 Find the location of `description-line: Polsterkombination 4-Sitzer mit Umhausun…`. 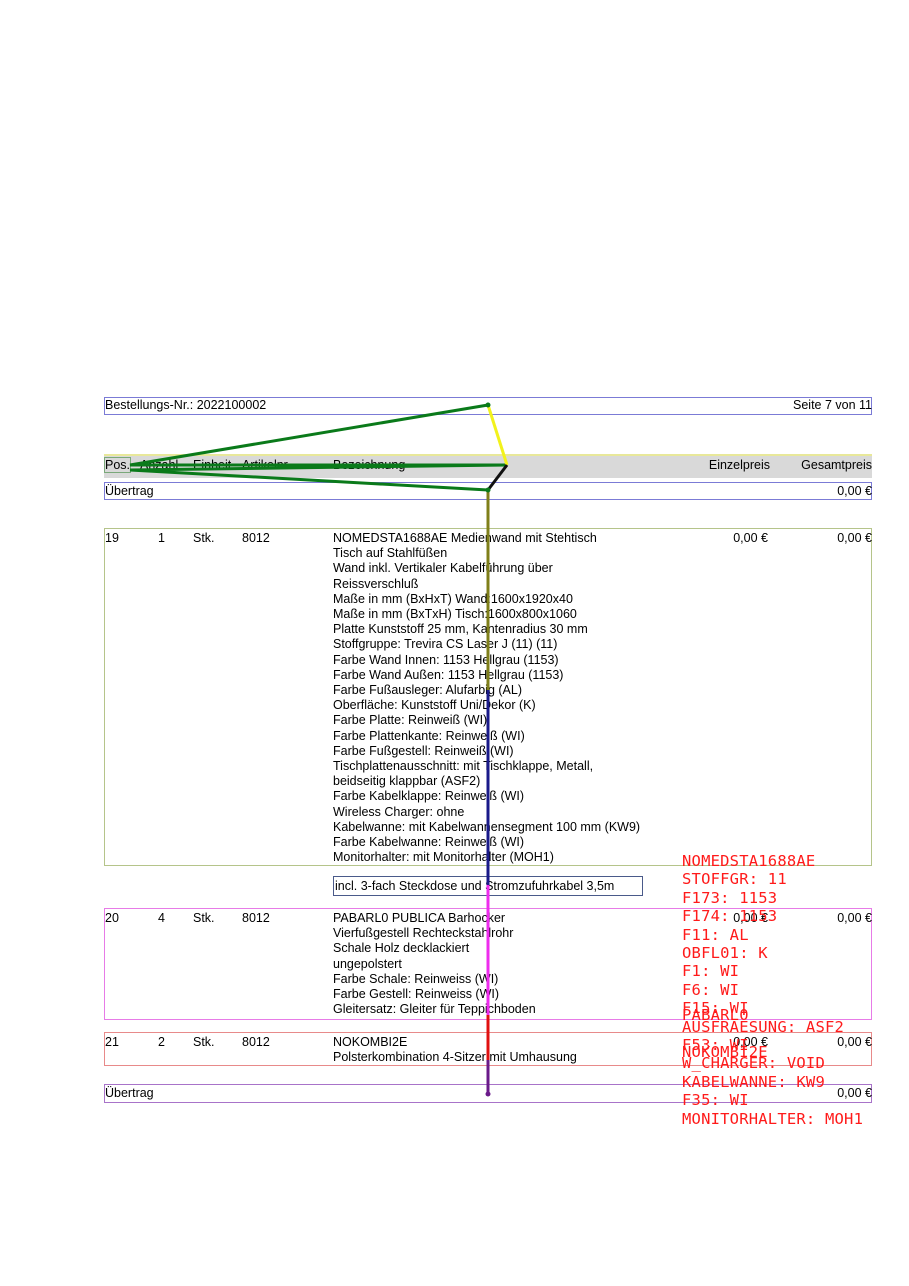

description-line: Polsterkombination 4-Sitzer mit Umhausun… is located at coordinates (455, 1057).